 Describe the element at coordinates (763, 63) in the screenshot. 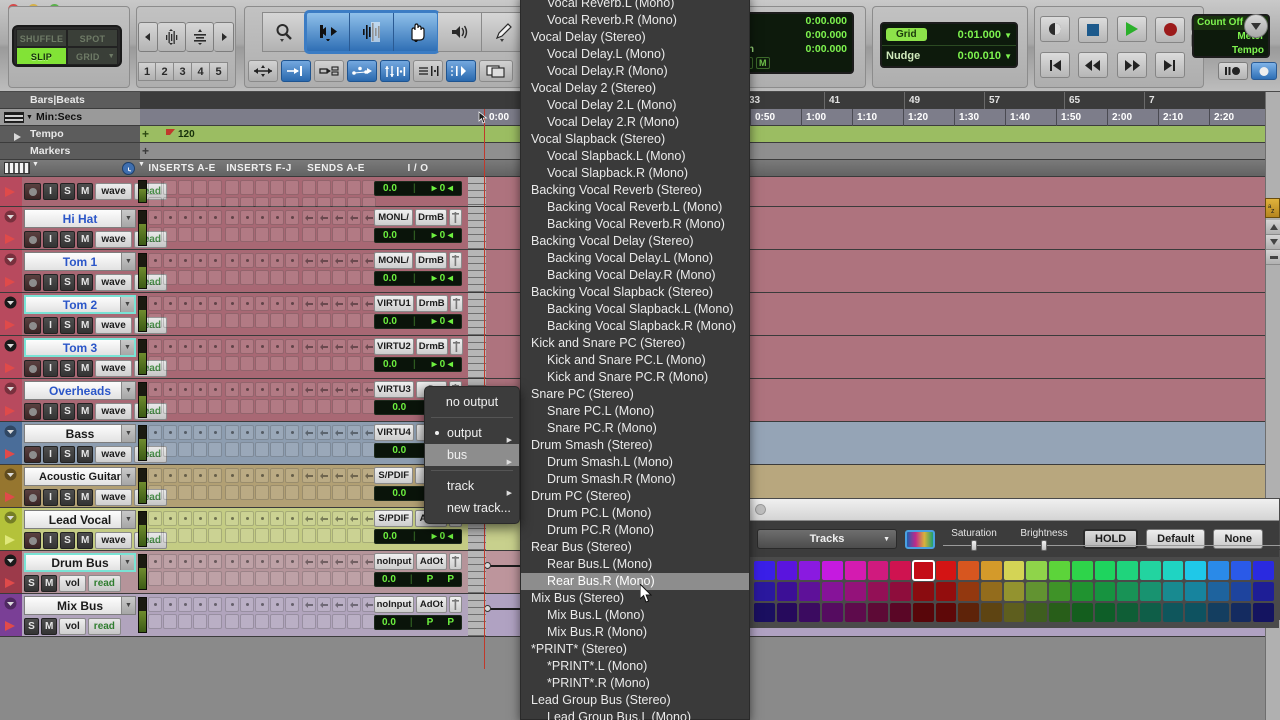

I see `mute-tag: M` at that location.